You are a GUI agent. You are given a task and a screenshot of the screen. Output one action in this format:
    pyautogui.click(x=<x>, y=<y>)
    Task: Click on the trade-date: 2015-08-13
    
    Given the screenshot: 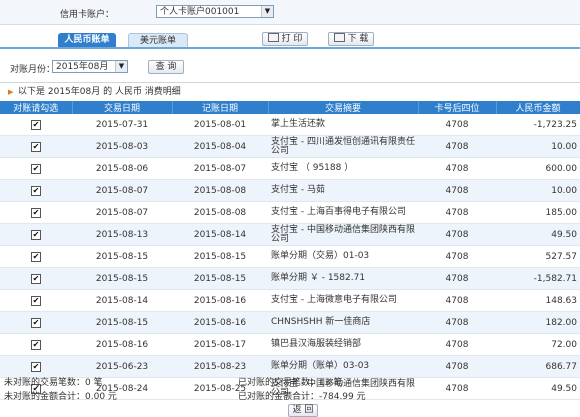 What is the action you would take?
    pyautogui.click(x=122, y=234)
    